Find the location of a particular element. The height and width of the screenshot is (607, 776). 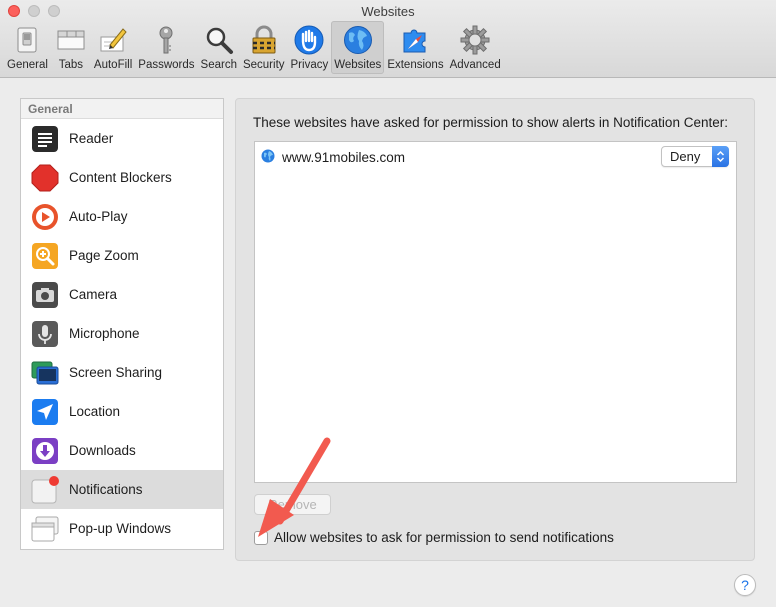

sidebar-item-content-blockers: Content Blockers is located at coordinates (122, 177).